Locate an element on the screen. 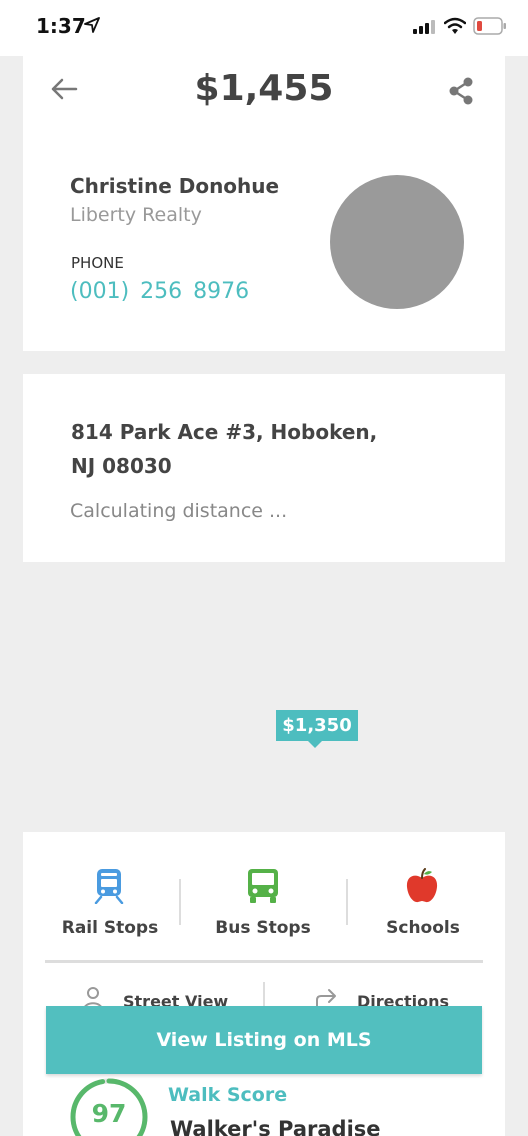 The height and width of the screenshot is (1136, 528). wifi-icon is located at coordinates (455, 25).